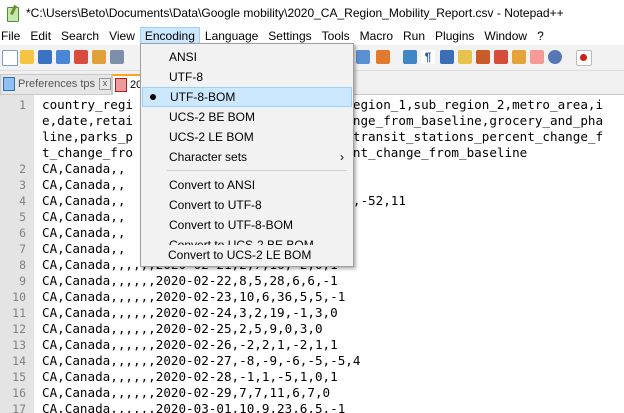 This screenshot has width=624, height=413. What do you see at coordinates (342, 157) in the screenshot?
I see `submenu-arrow-icon: ›` at bounding box center [342, 157].